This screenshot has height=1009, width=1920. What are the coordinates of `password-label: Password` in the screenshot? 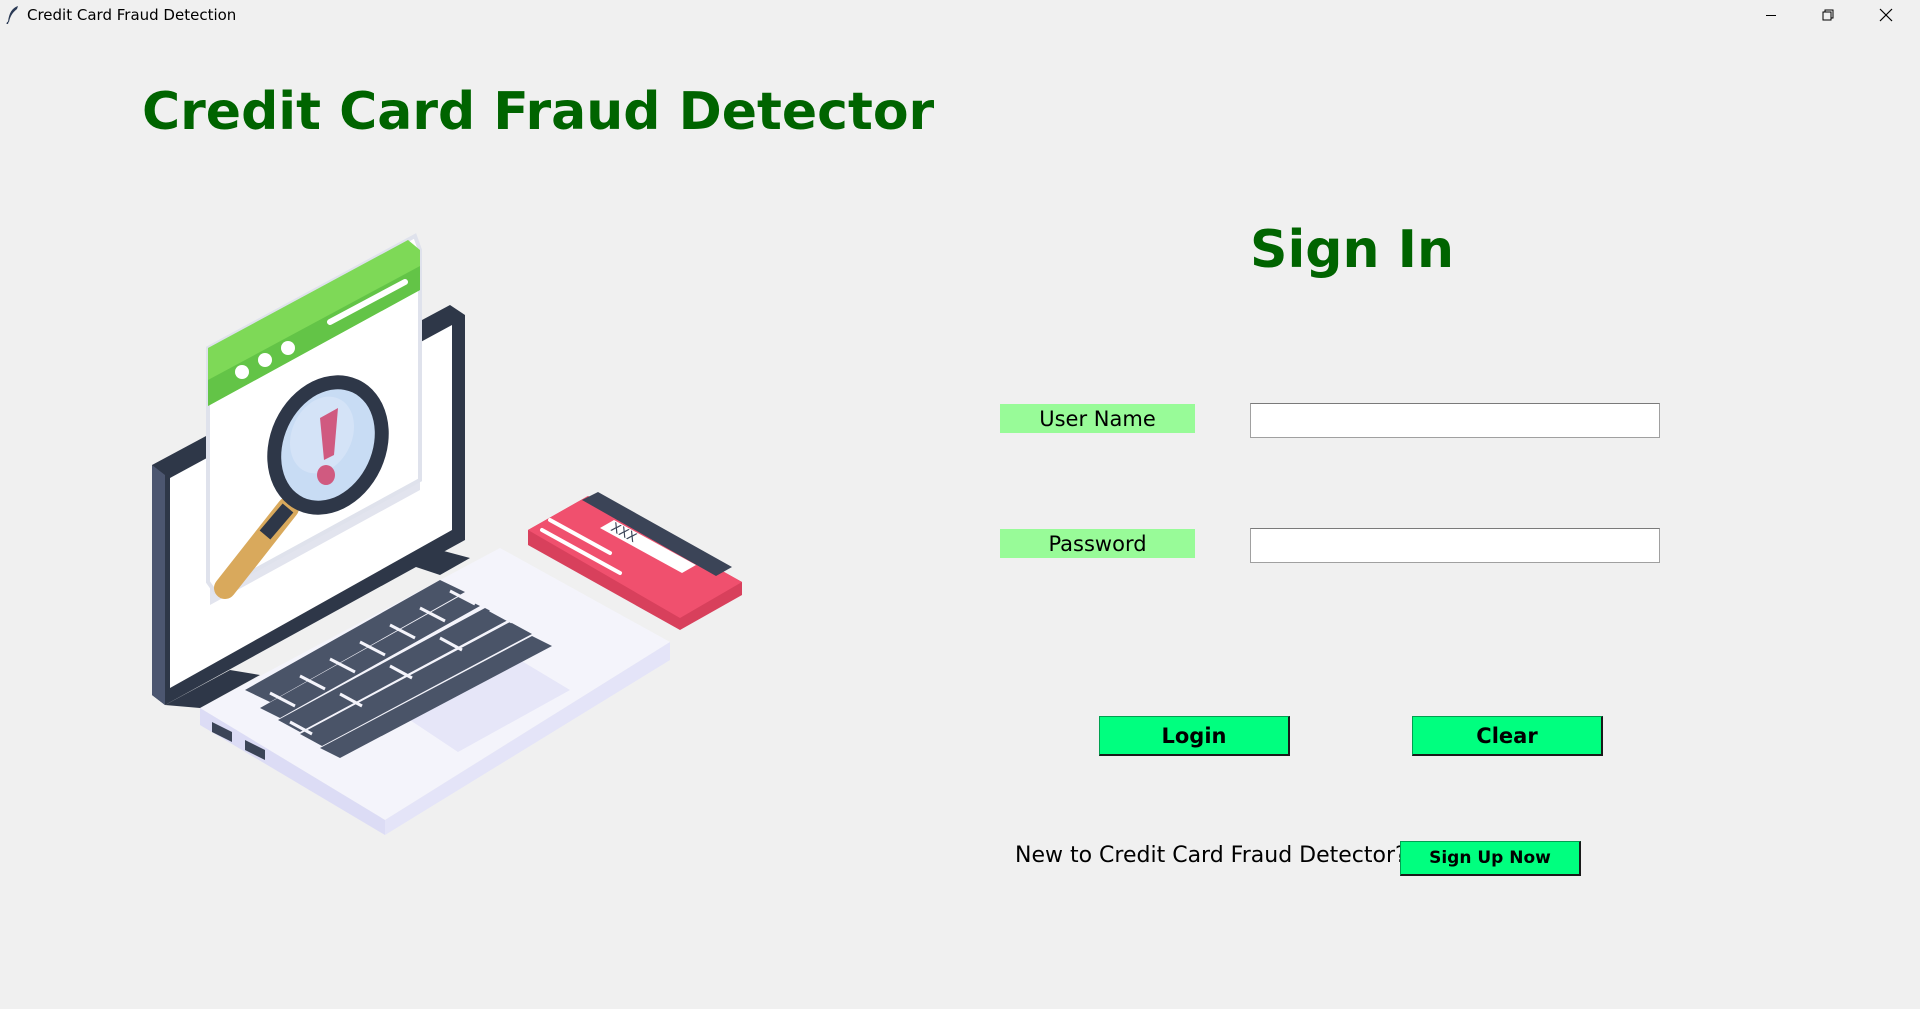 It's located at (1097, 543).